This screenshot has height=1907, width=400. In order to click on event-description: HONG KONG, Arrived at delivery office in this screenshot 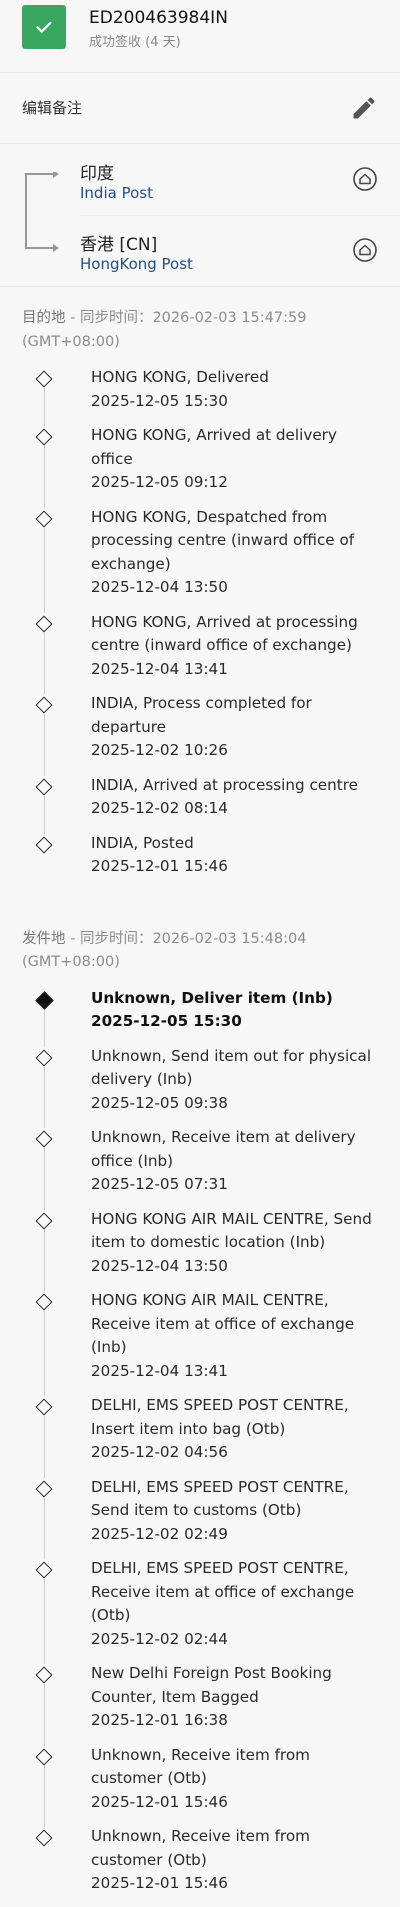, I will do `click(214, 447)`.